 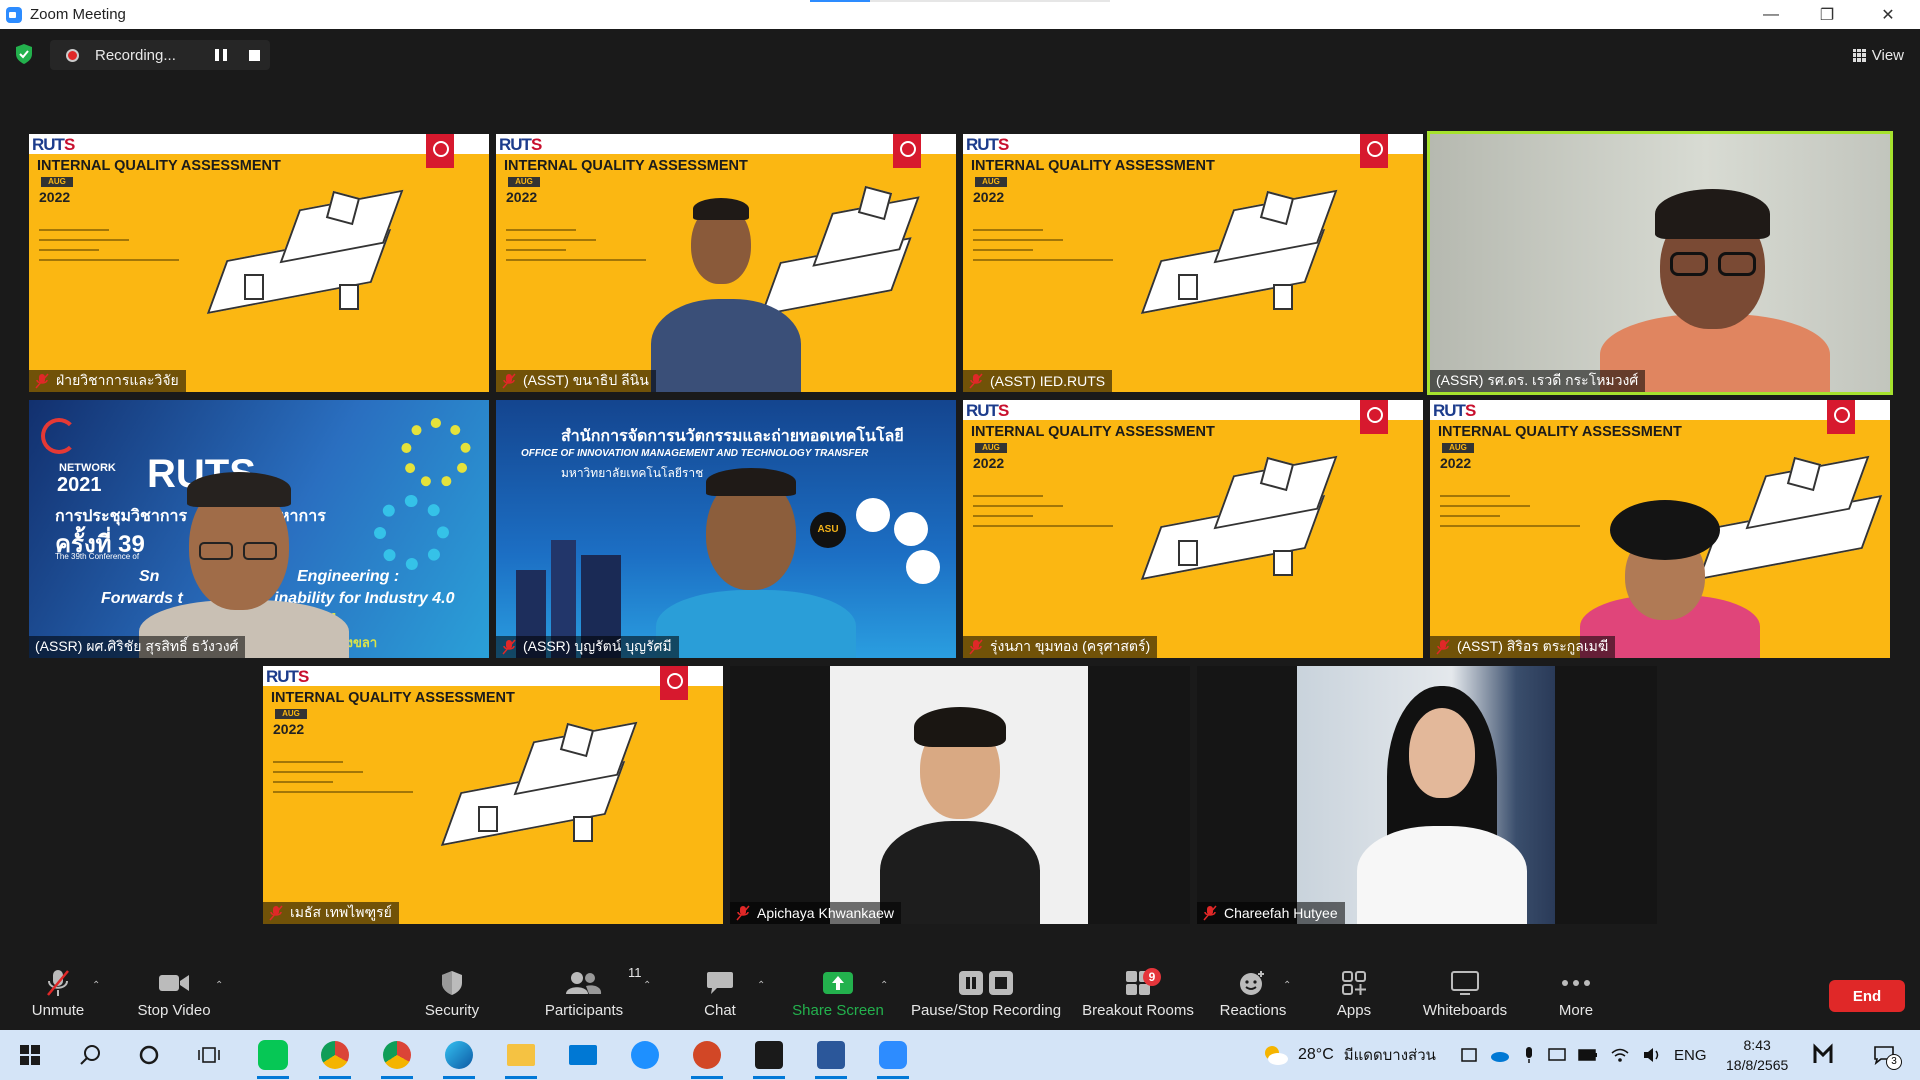 I want to click on more-ellipsis-icon, so click(x=1576, y=983).